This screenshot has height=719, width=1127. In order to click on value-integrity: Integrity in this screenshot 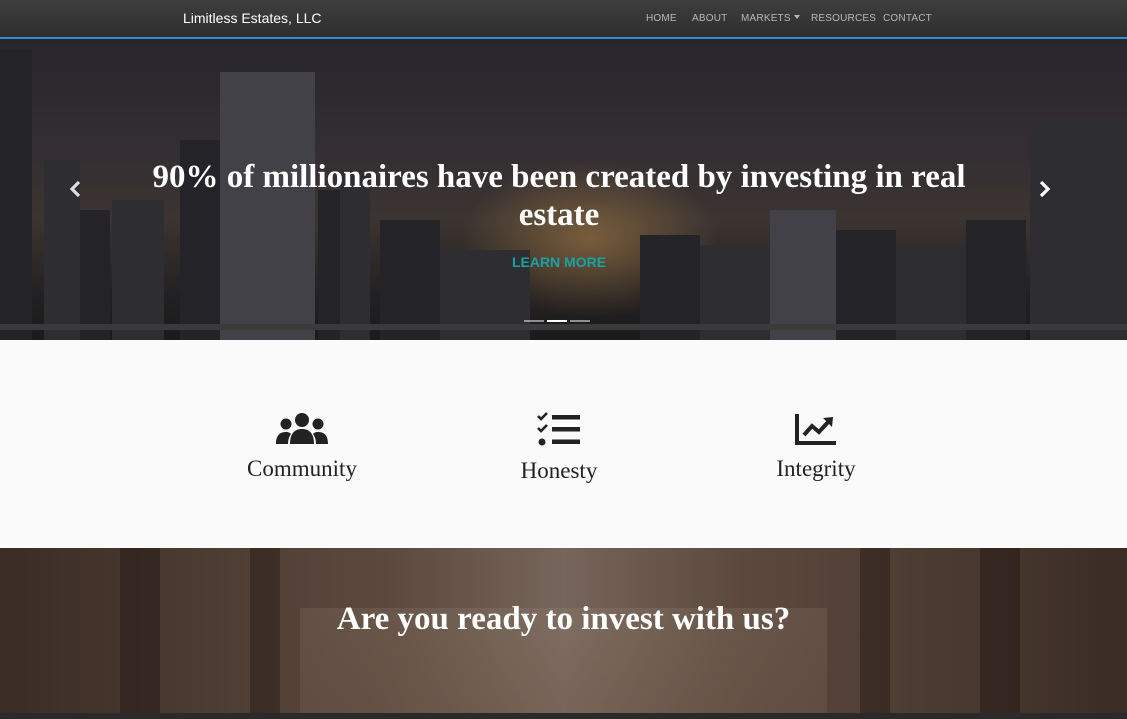, I will do `click(816, 447)`.